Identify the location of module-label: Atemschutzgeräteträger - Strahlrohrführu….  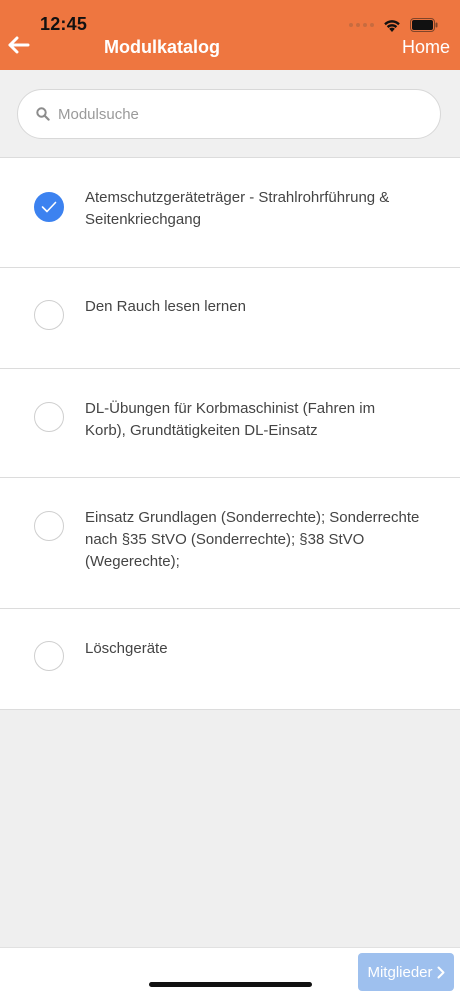
(237, 208).